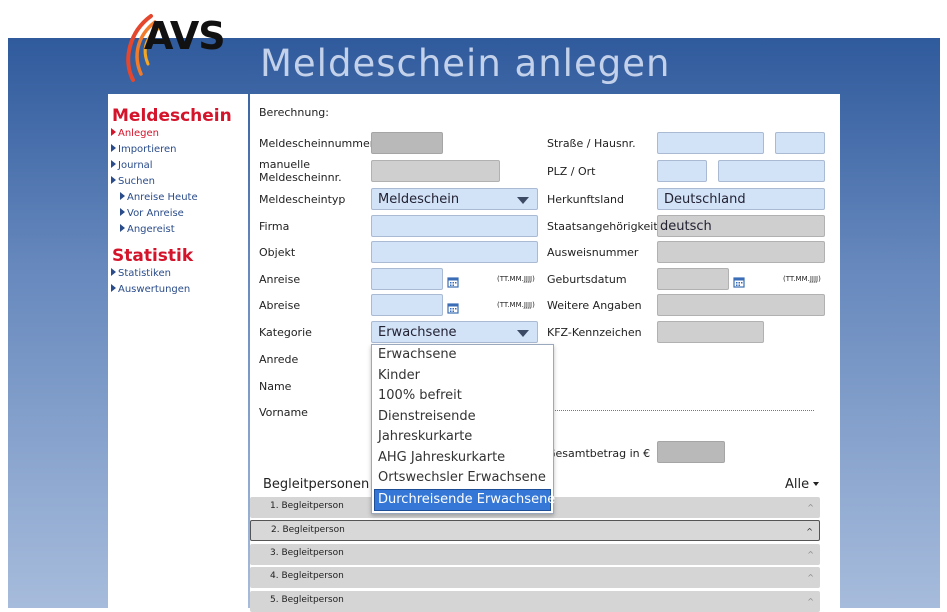  I want to click on begleitperson-row-4: 4. Begleitperson ^, so click(535, 577).